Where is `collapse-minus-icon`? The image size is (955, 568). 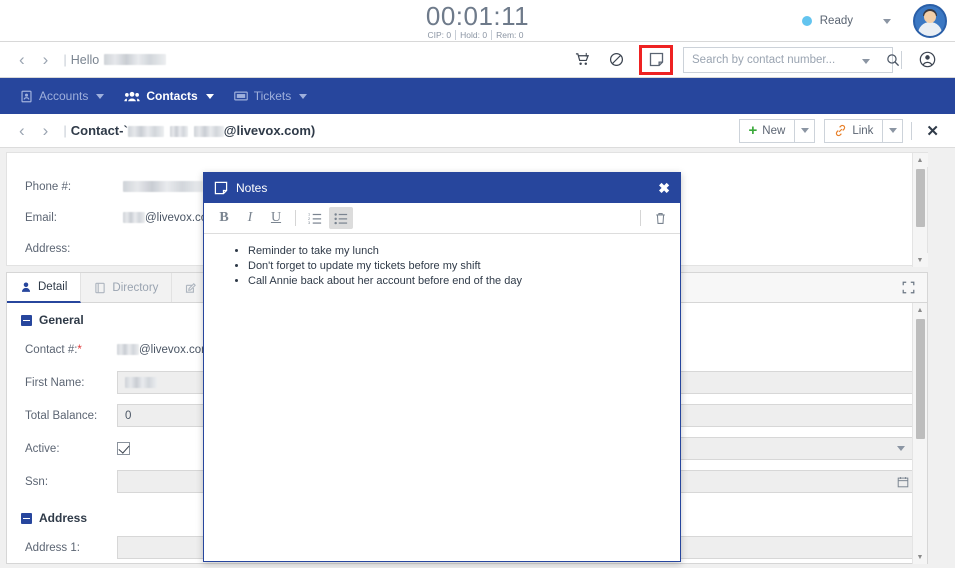
collapse-minus-icon is located at coordinates (26, 320).